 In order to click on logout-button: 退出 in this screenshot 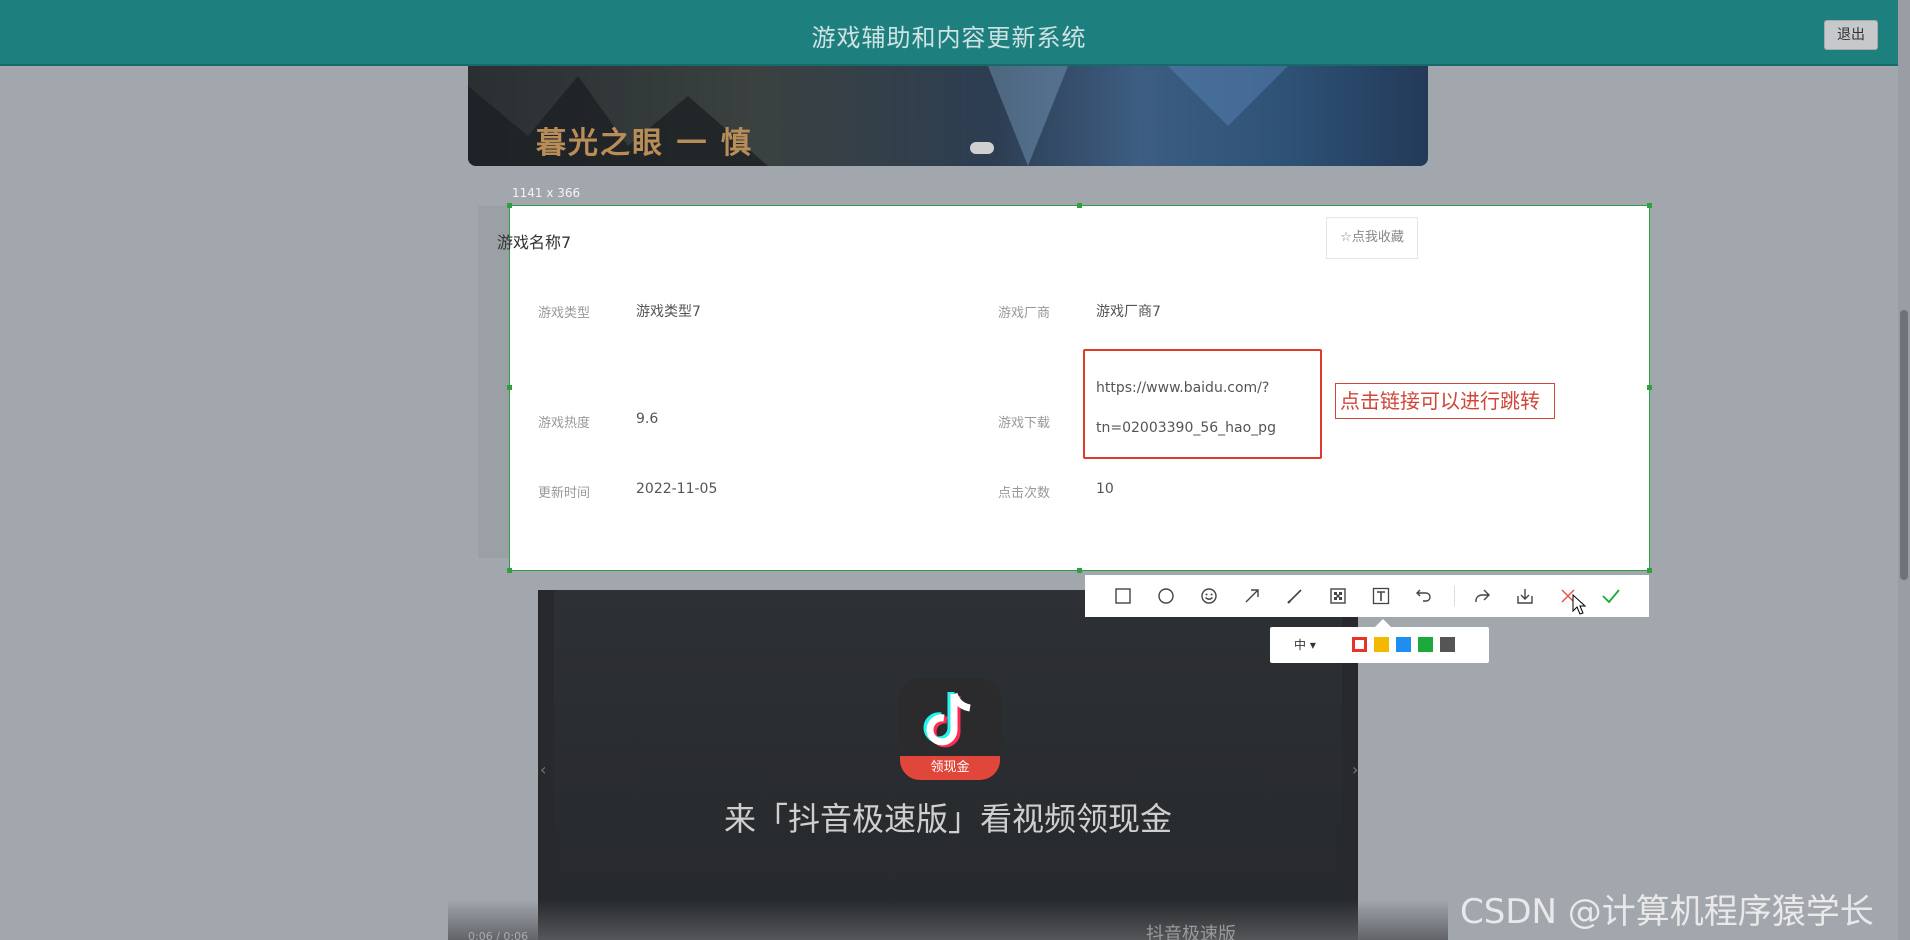, I will do `click(1851, 35)`.